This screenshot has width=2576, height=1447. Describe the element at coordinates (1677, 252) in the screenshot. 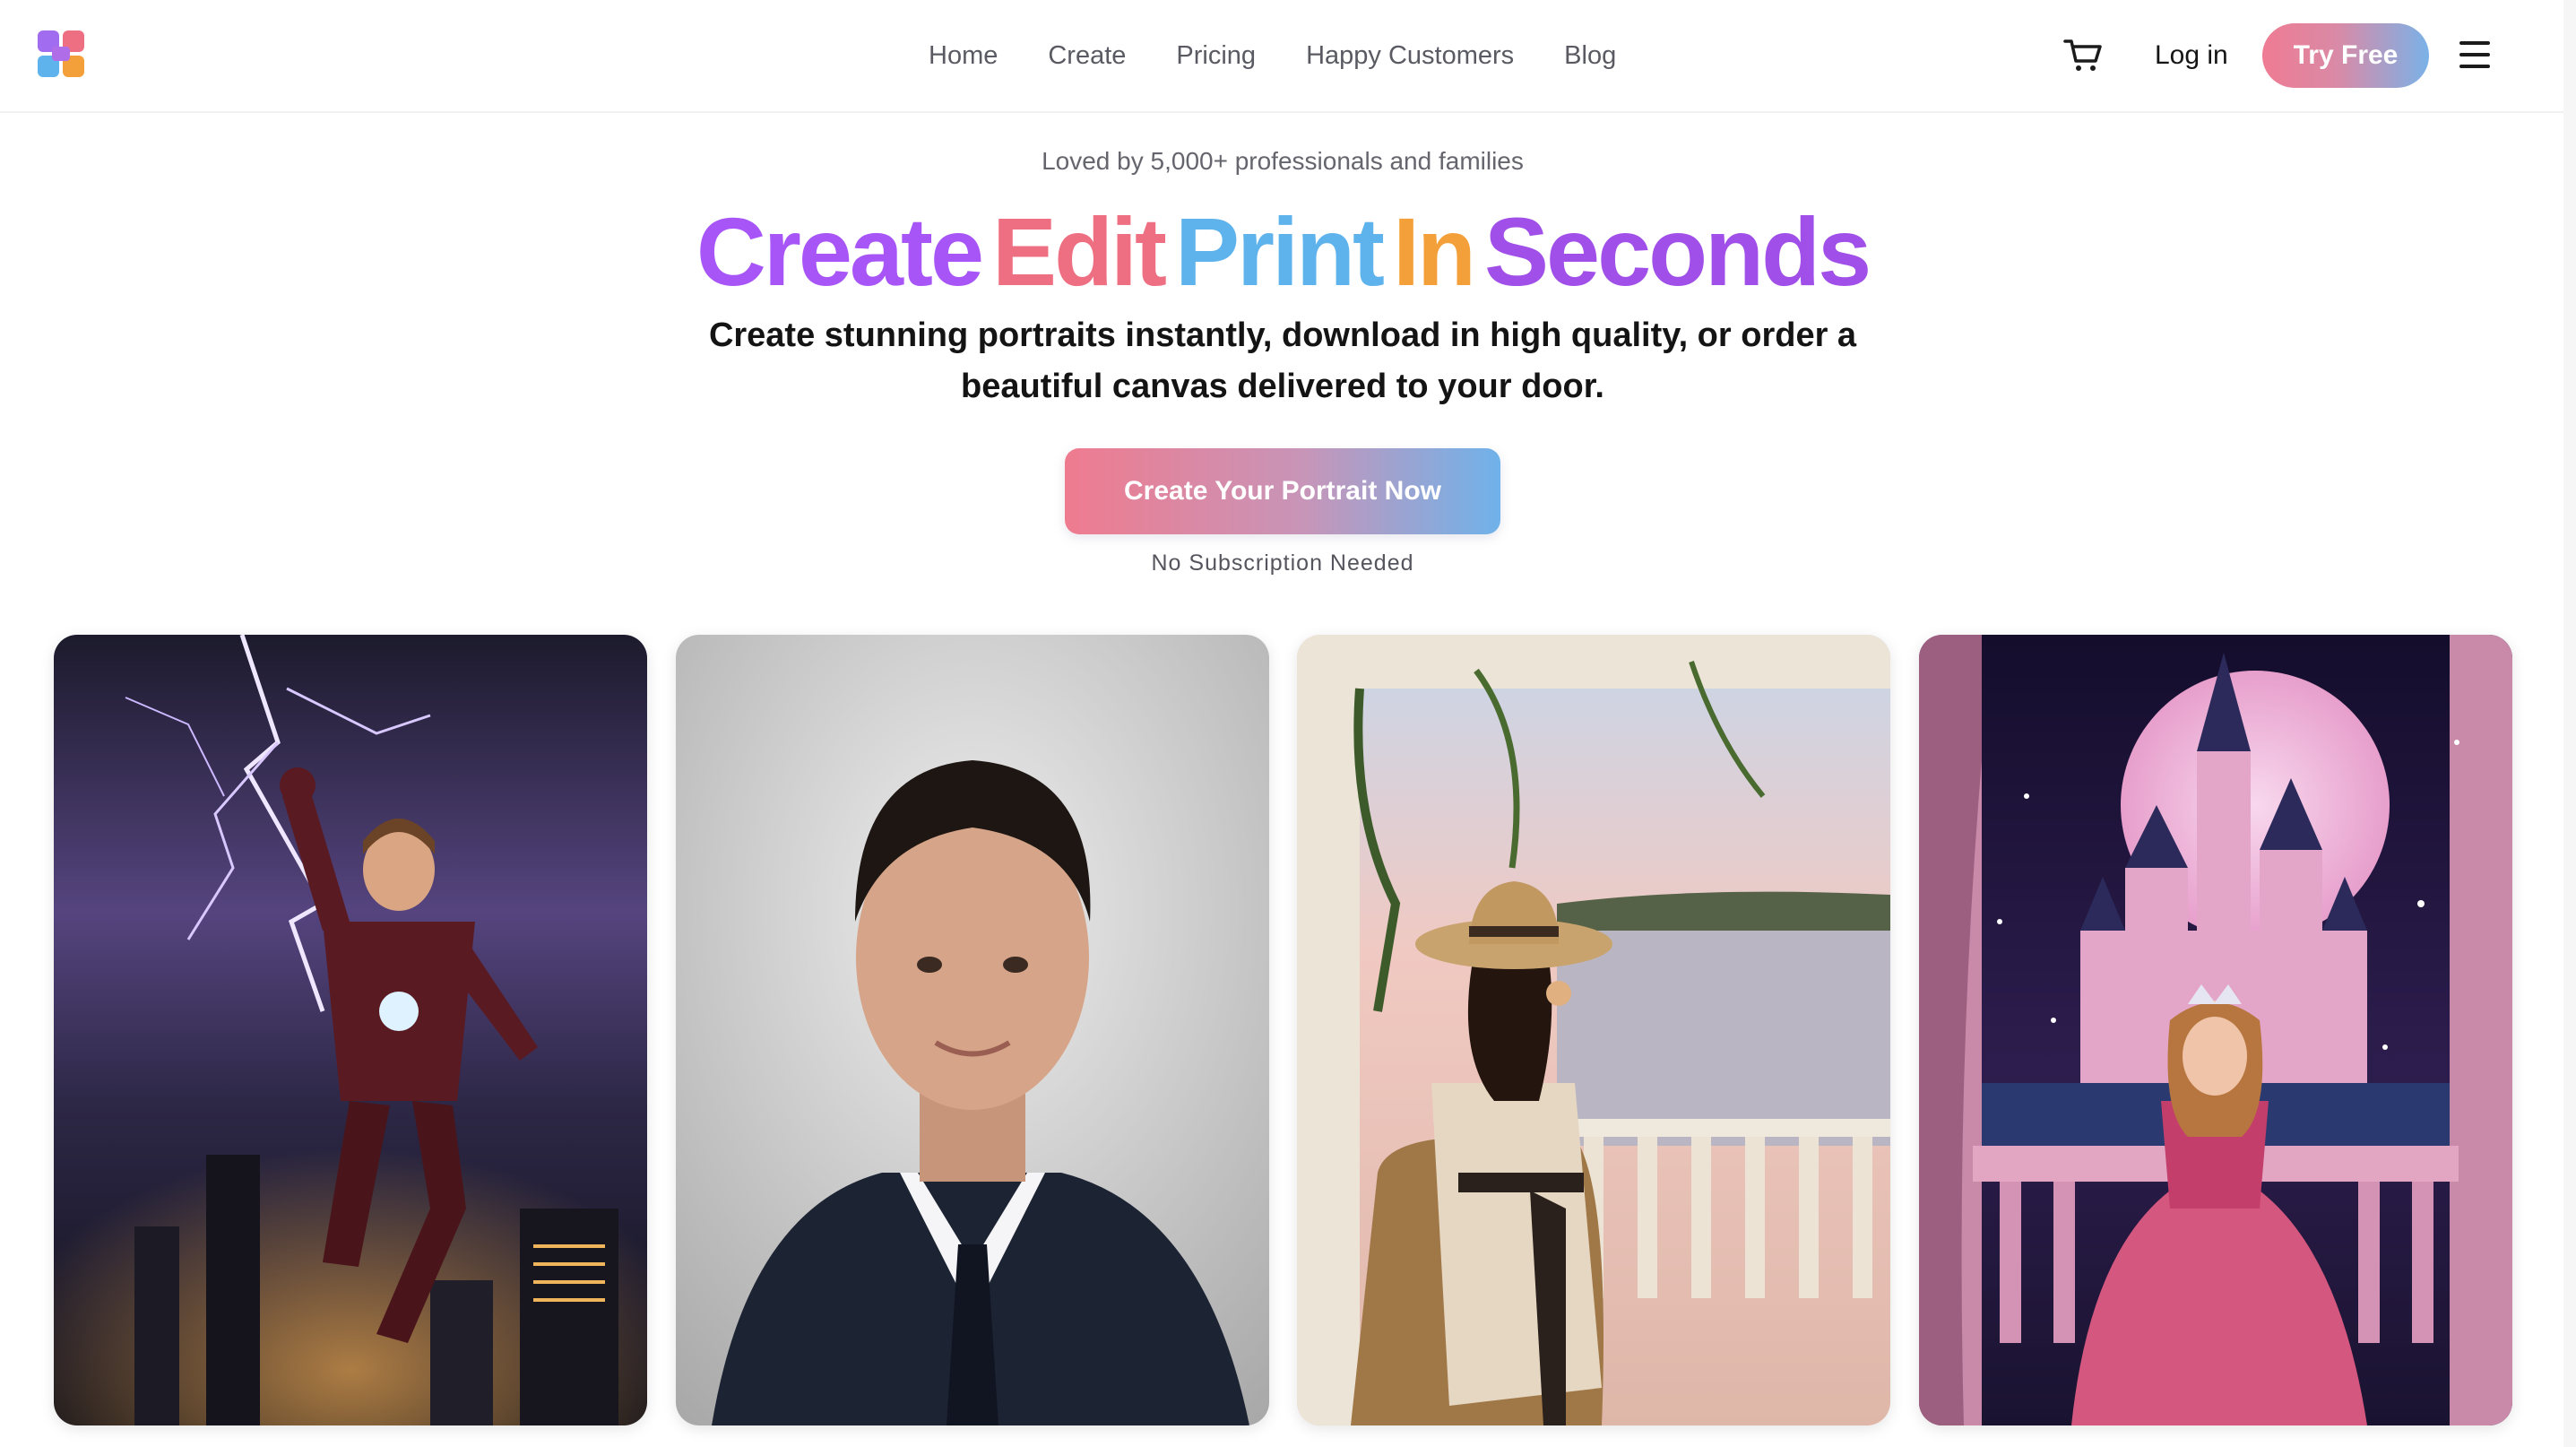

I see `headline-word-seconds: Seconds` at that location.